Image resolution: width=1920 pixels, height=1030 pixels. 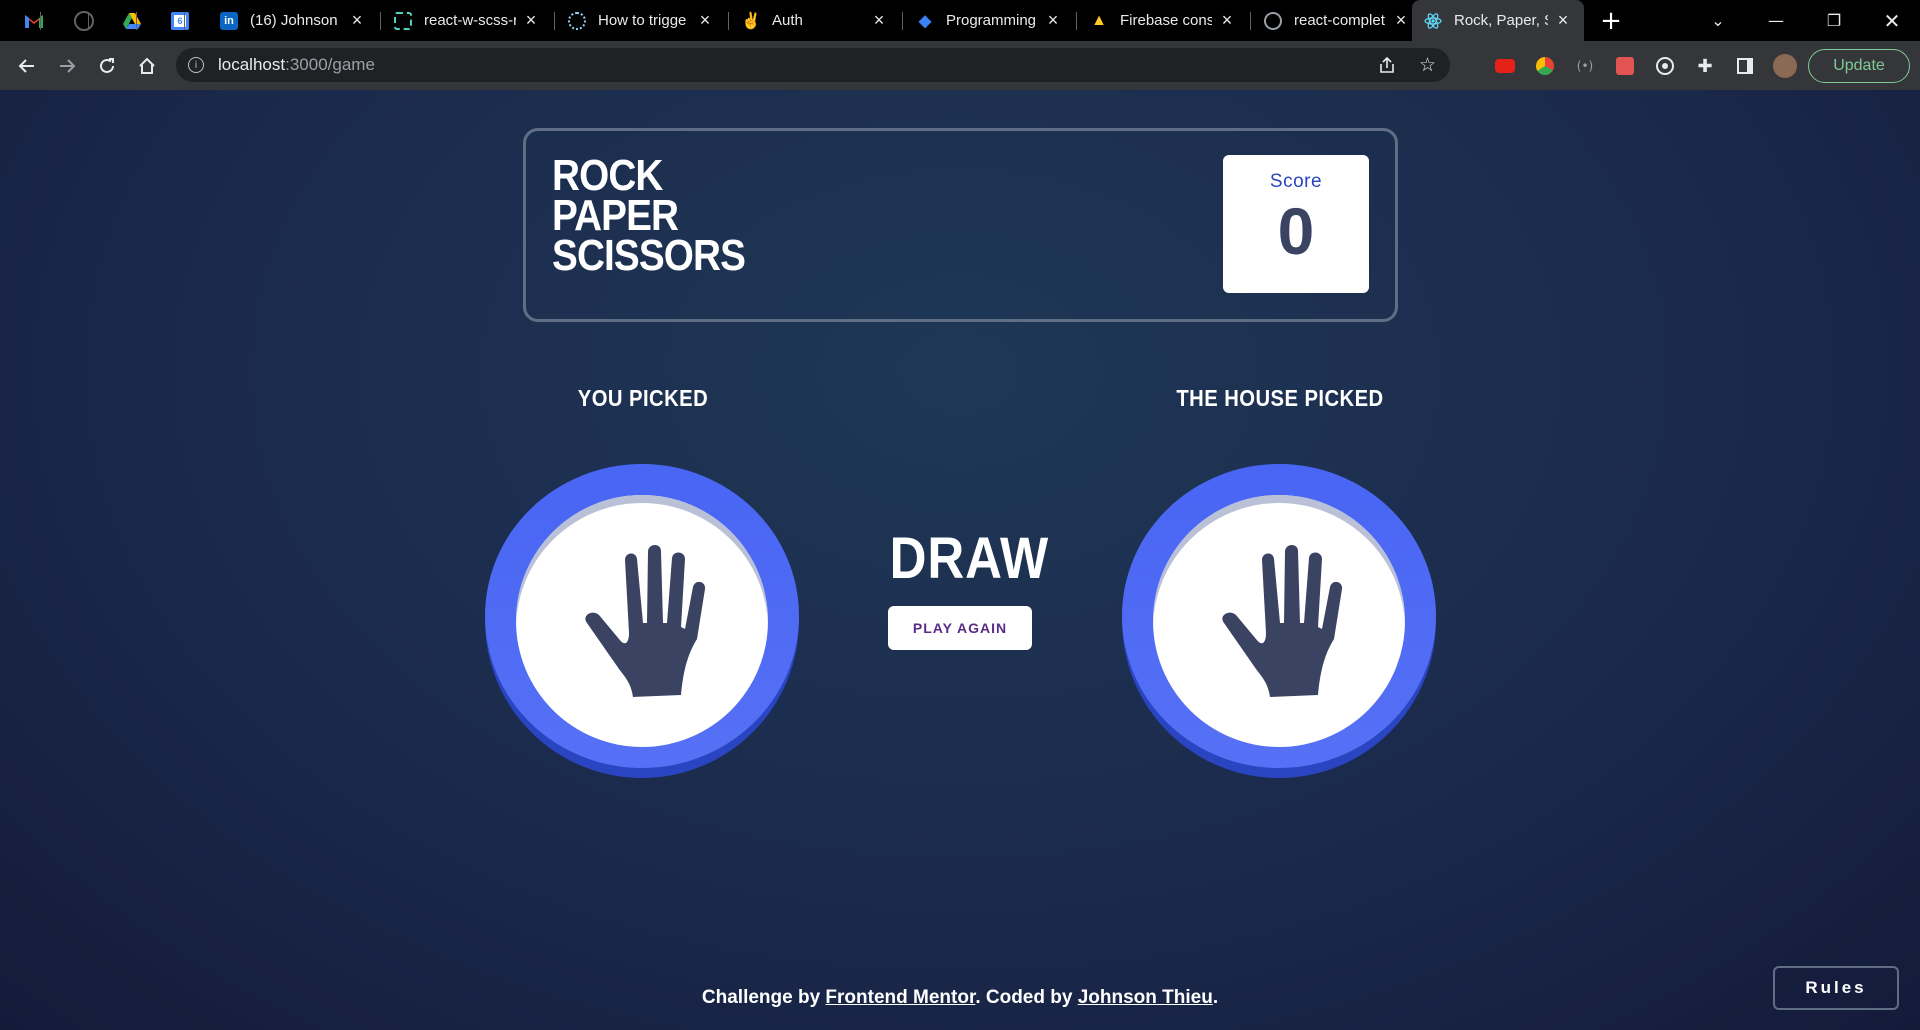 I want to click on tab-auth: ✌ Auth ×, so click(x=815, y=20).